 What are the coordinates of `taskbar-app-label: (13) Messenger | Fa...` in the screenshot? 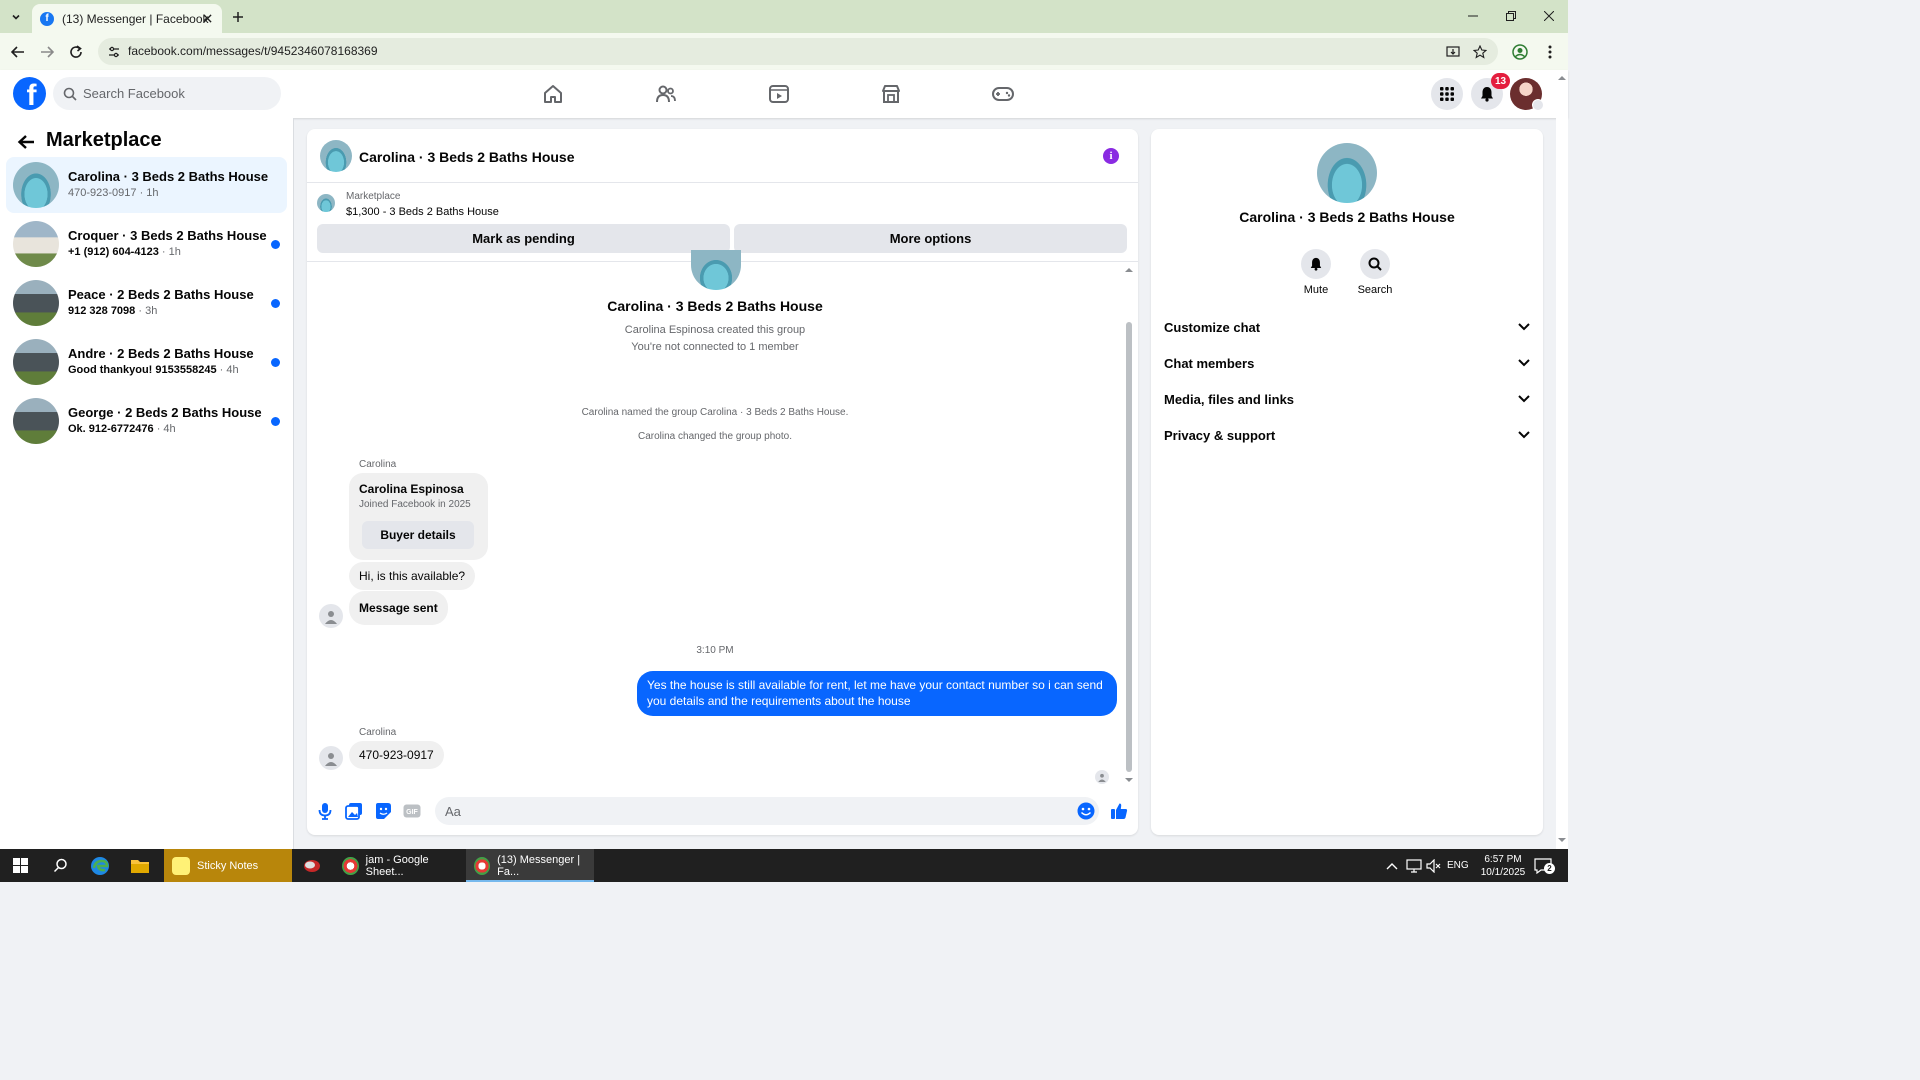 It's located at (539, 865).